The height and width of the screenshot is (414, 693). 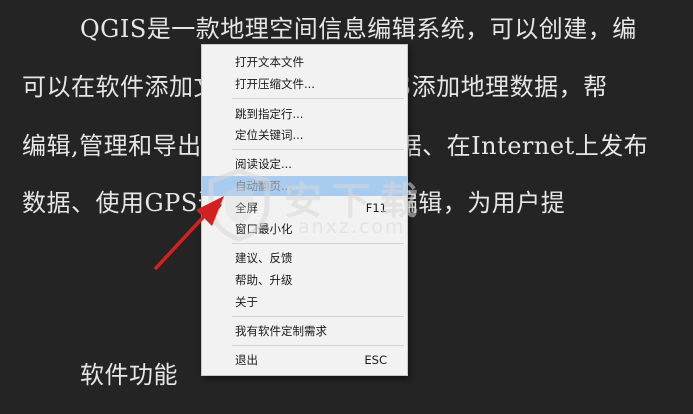 I want to click on menu-item-about: 关于, so click(x=304, y=302).